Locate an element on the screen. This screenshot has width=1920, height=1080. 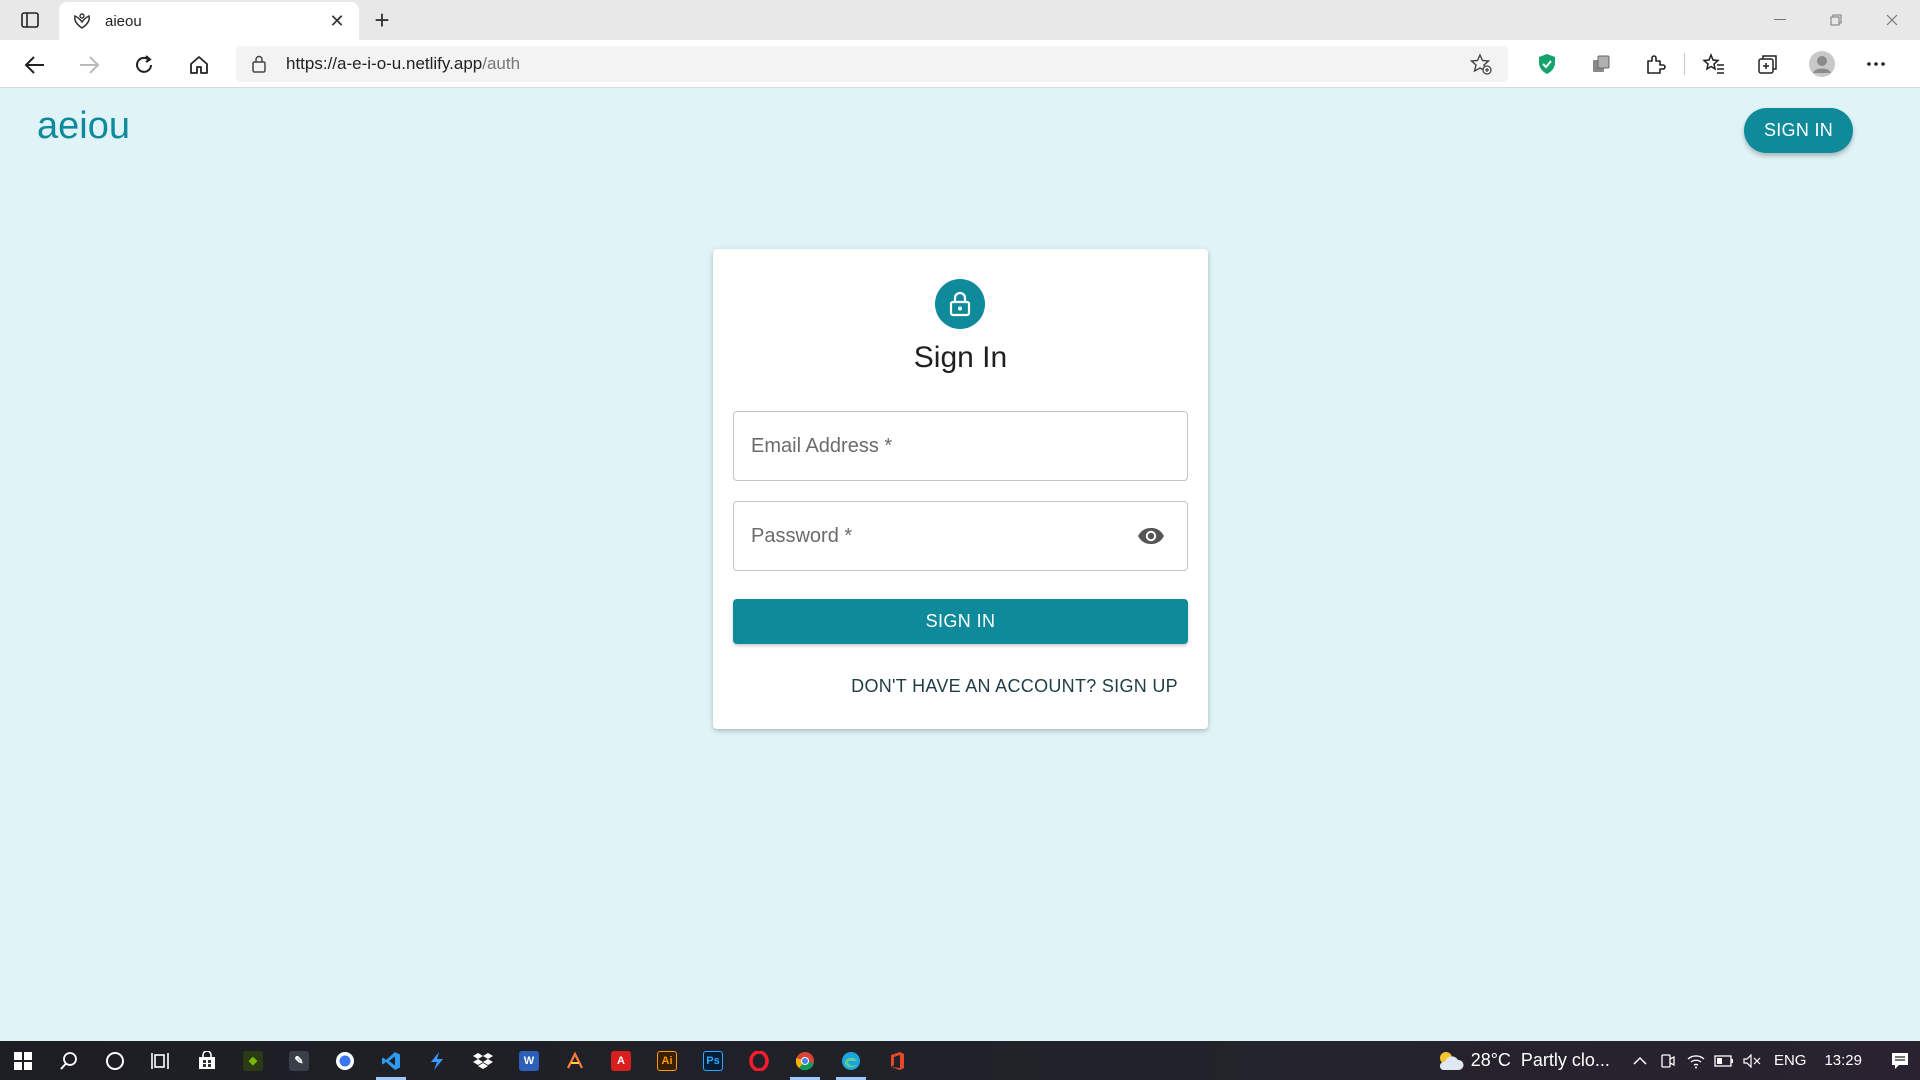
url-text: https://a-e-i-o-u.netlify.app/auth is located at coordinates (877, 64).